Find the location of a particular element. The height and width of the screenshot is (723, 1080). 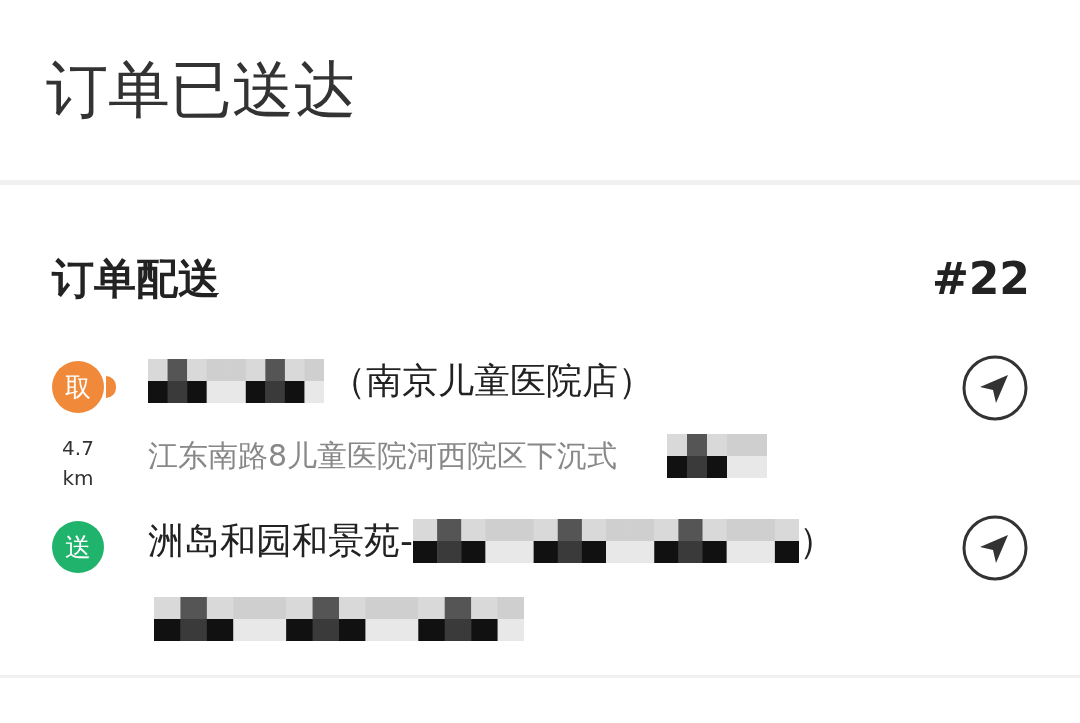

page-title: 订单已送达 is located at coordinates (201, 90).